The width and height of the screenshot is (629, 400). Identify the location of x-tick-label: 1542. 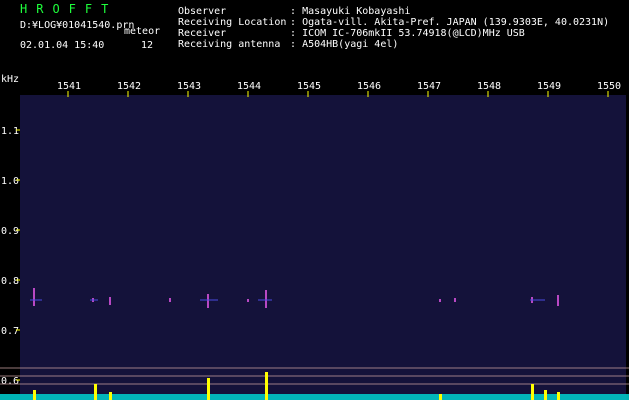
(129, 86).